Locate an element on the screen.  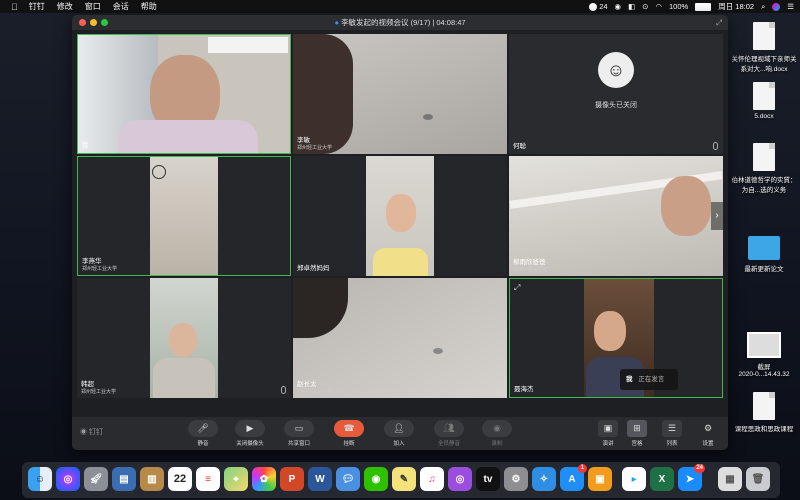
participant-name: 何聪 is located at coordinates (519, 146).